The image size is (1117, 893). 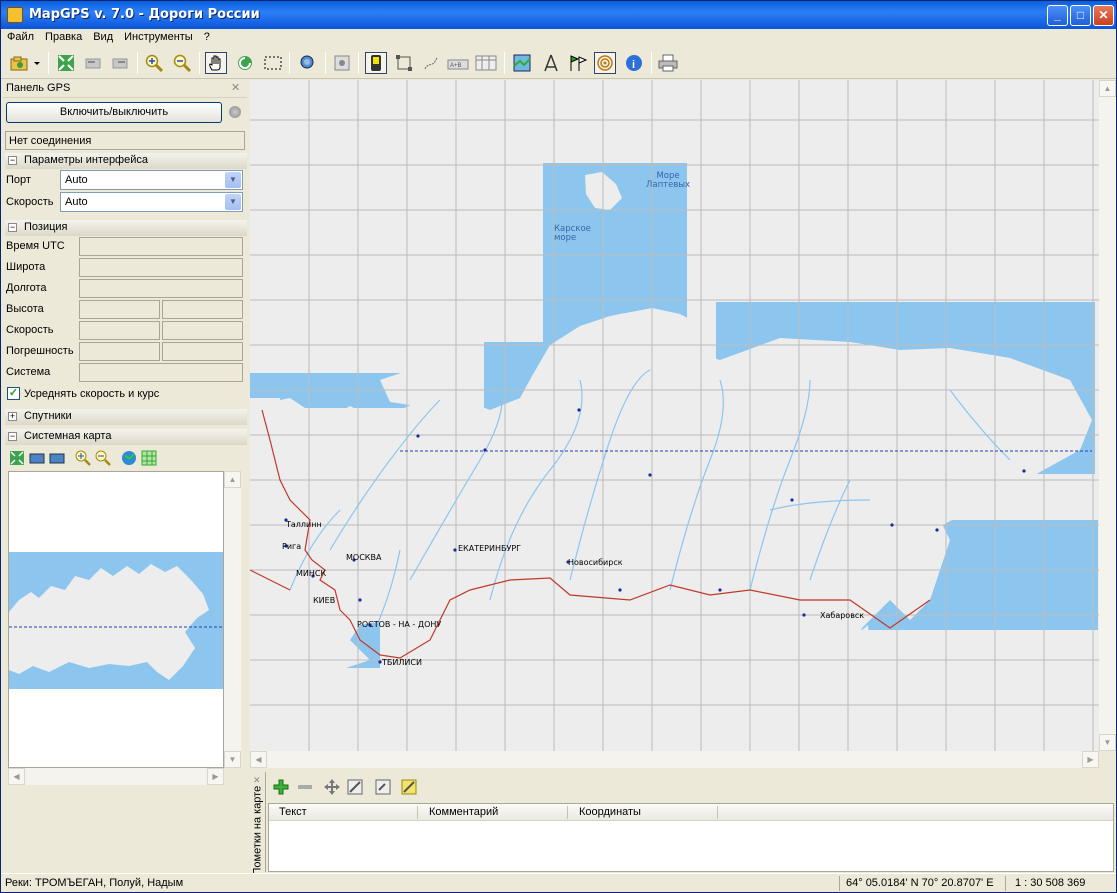 What do you see at coordinates (102, 36) in the screenshot?
I see `menu-view: Вид` at bounding box center [102, 36].